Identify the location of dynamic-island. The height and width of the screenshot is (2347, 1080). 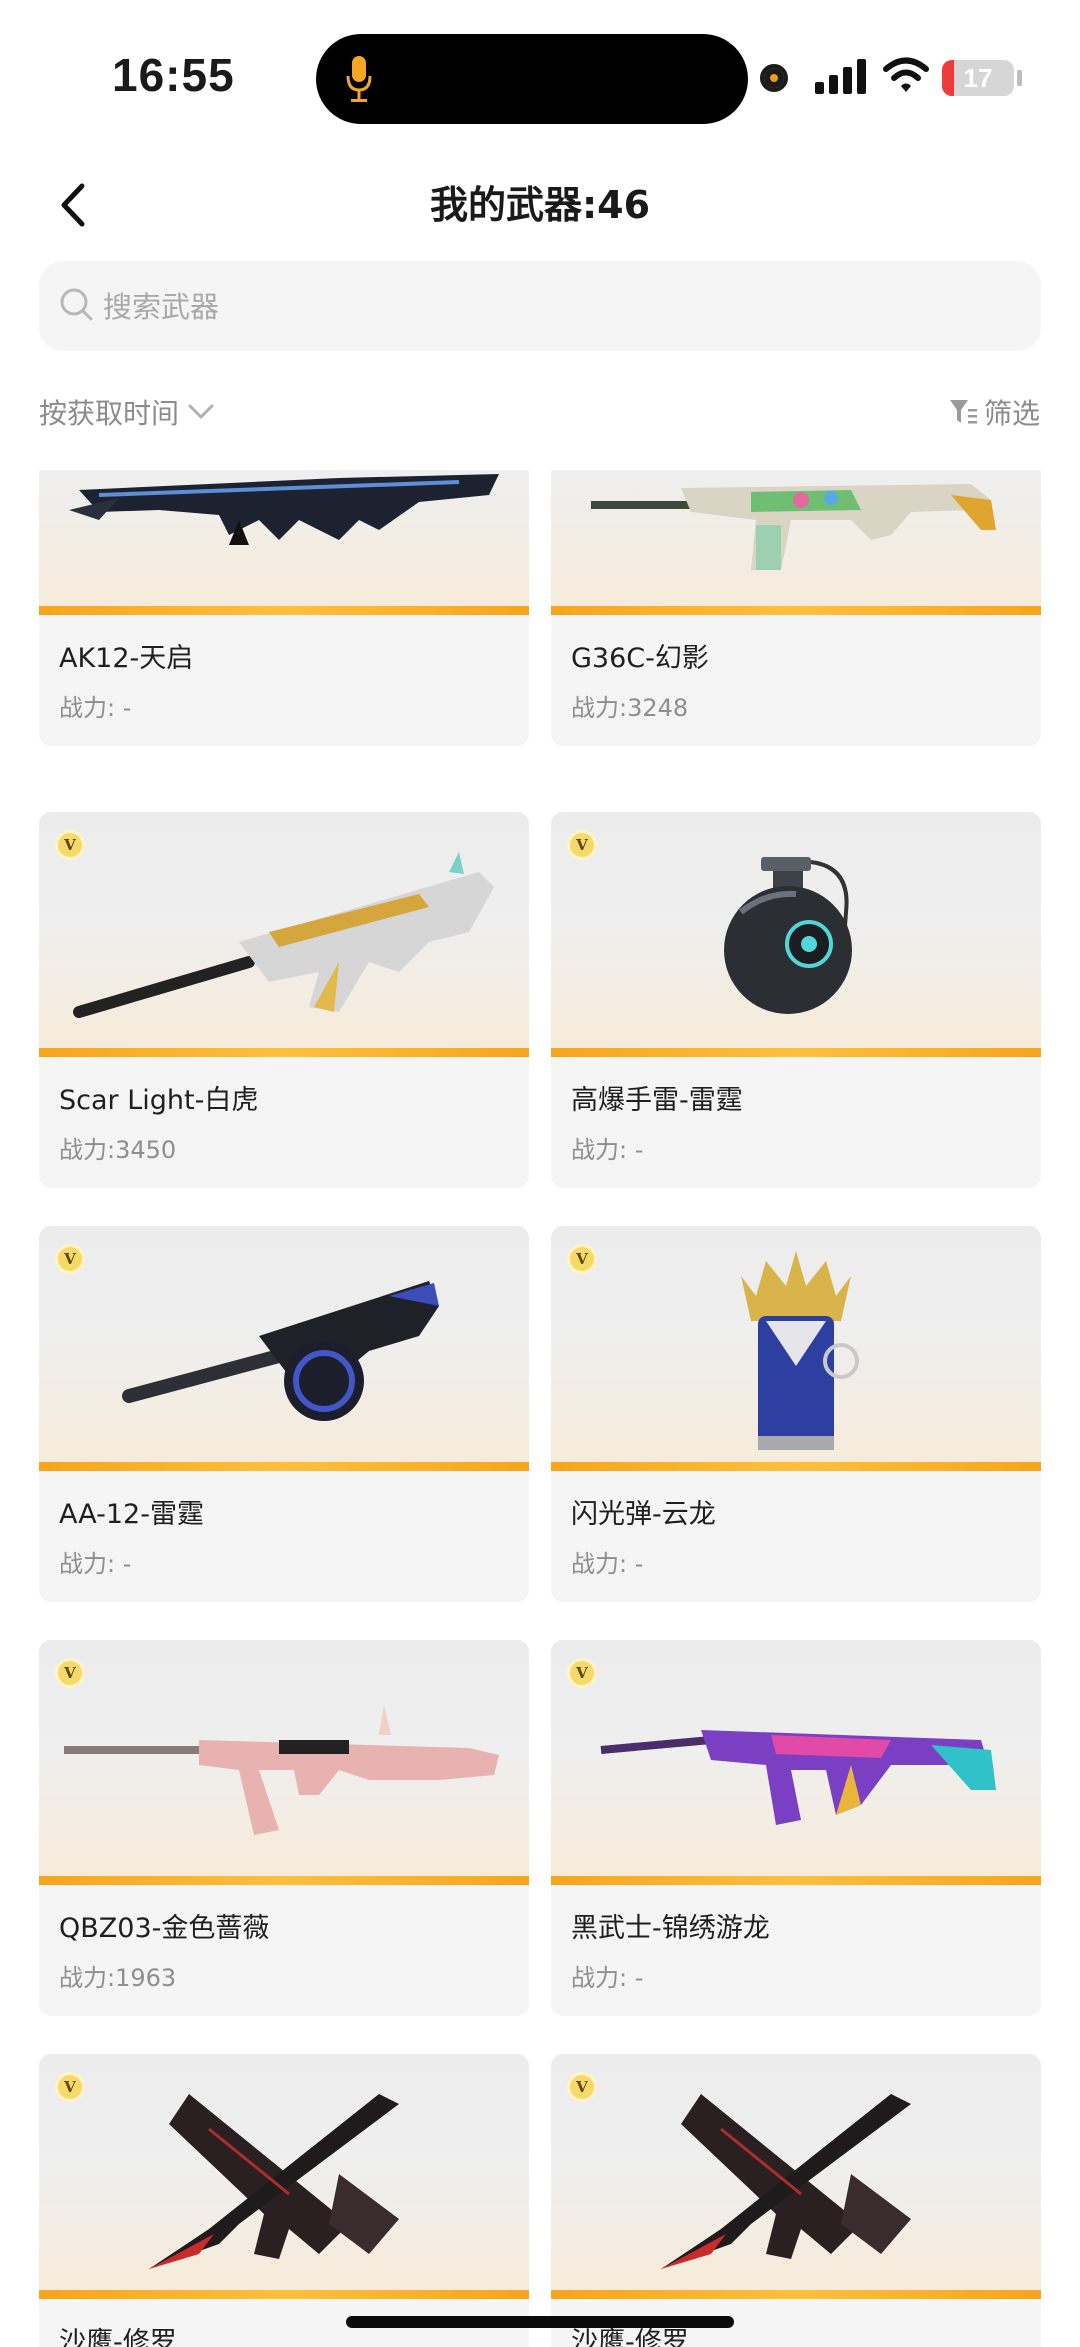
(532, 79).